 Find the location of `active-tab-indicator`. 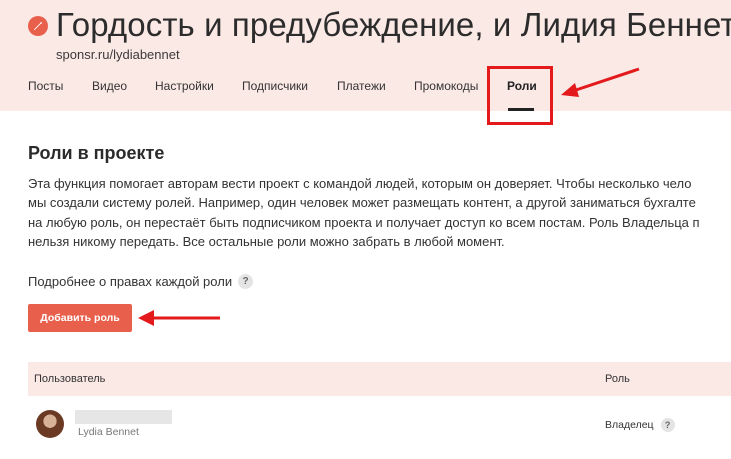

active-tab-indicator is located at coordinates (521, 109).